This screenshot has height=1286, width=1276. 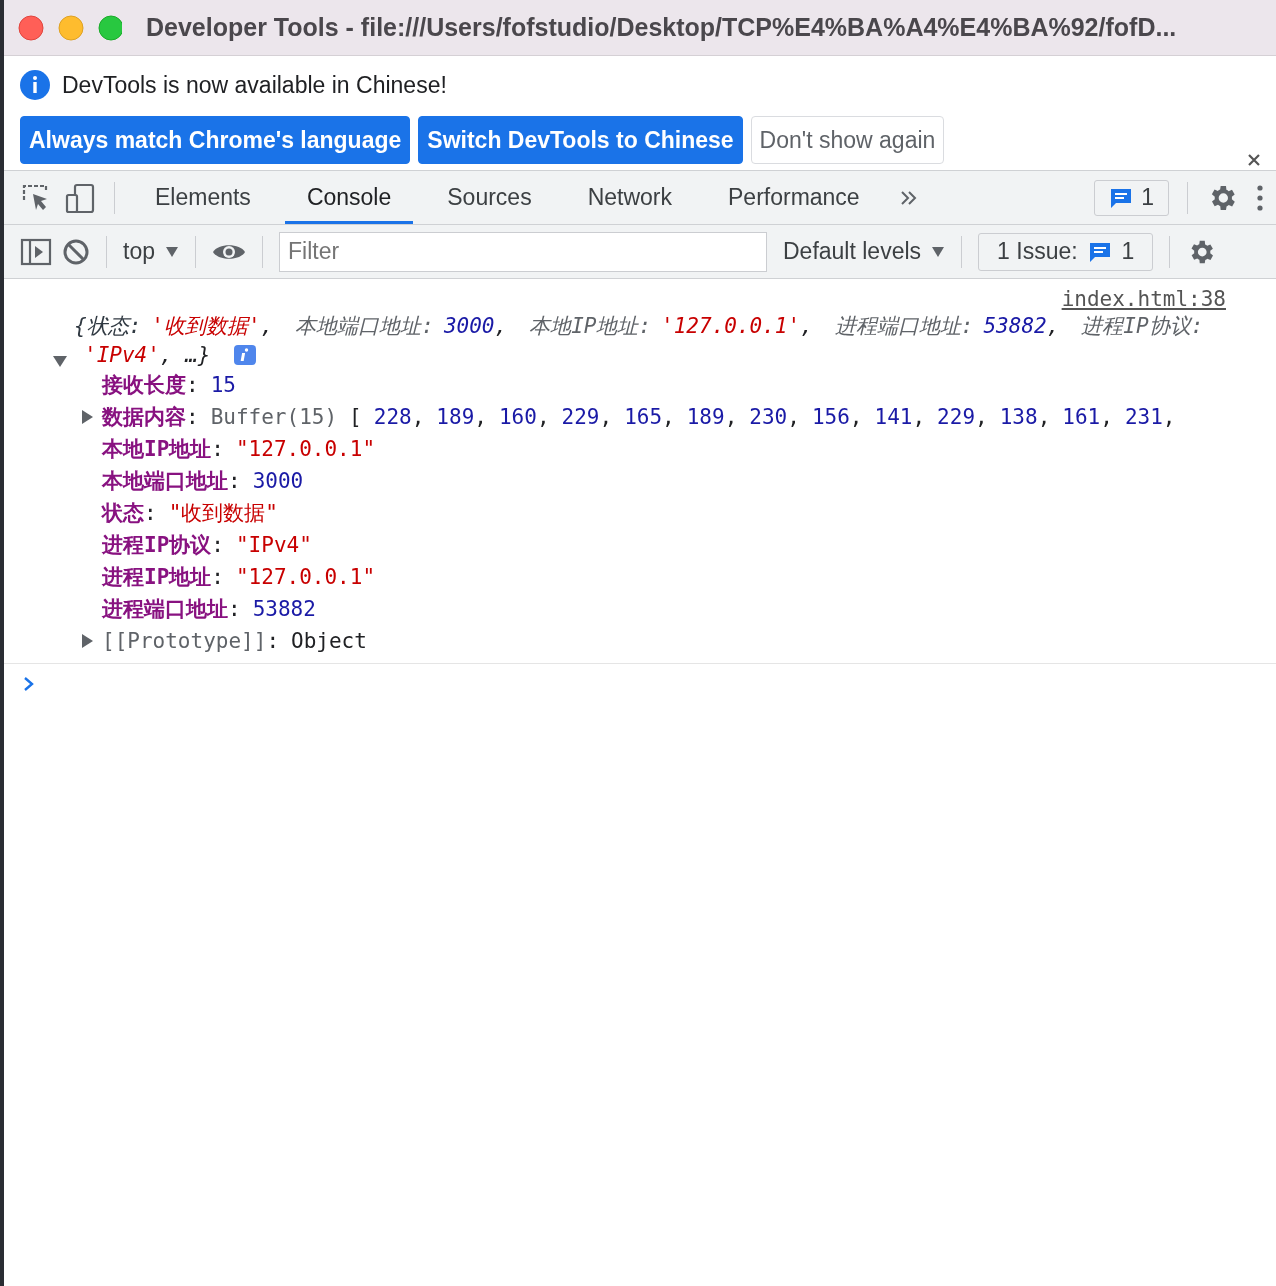 I want to click on infobar-button: Don't show again, so click(x=847, y=140).